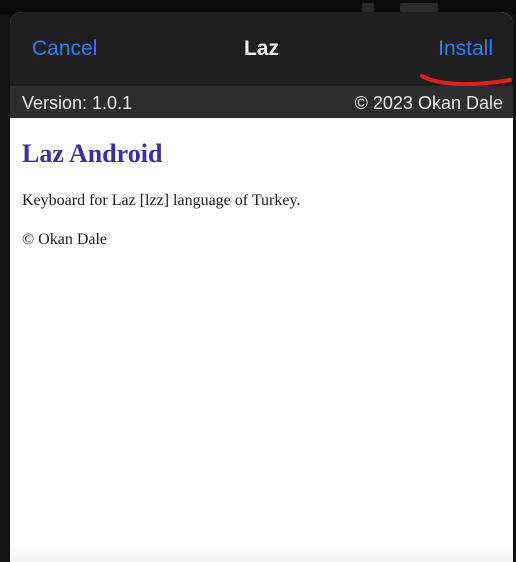 The image size is (516, 562). I want to click on package-info-bar: Version: 1.0.1 © 2023 Okan Dale, so click(261, 102).